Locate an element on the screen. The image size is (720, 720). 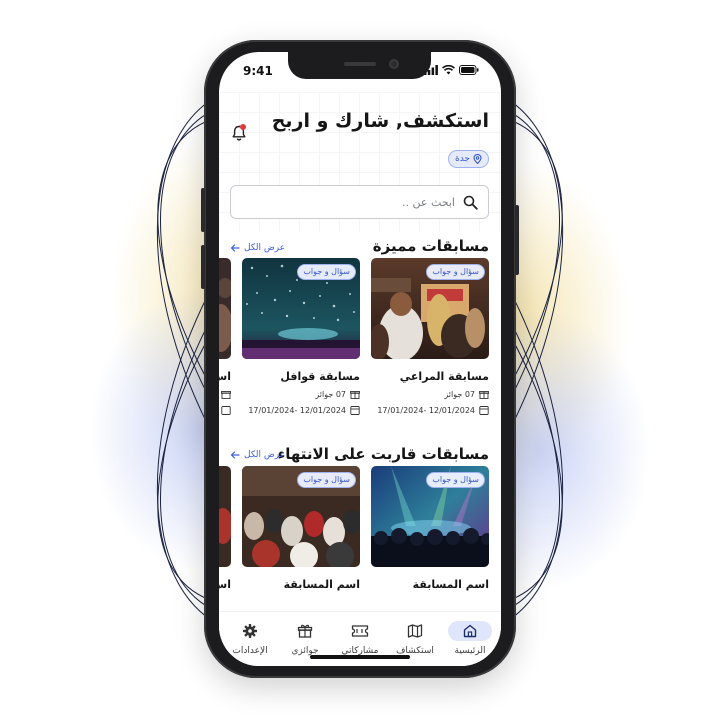
speaker is located at coordinates (360, 64).